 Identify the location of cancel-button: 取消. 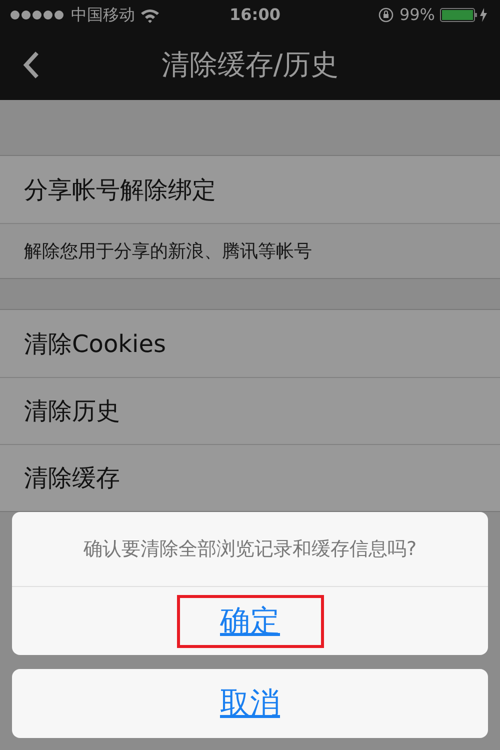
(250, 703).